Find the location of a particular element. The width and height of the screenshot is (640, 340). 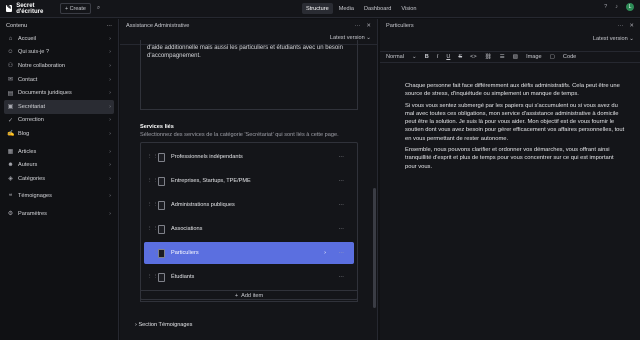

sidebar-item-accueil: ⌂ Accueil › is located at coordinates (59, 39).